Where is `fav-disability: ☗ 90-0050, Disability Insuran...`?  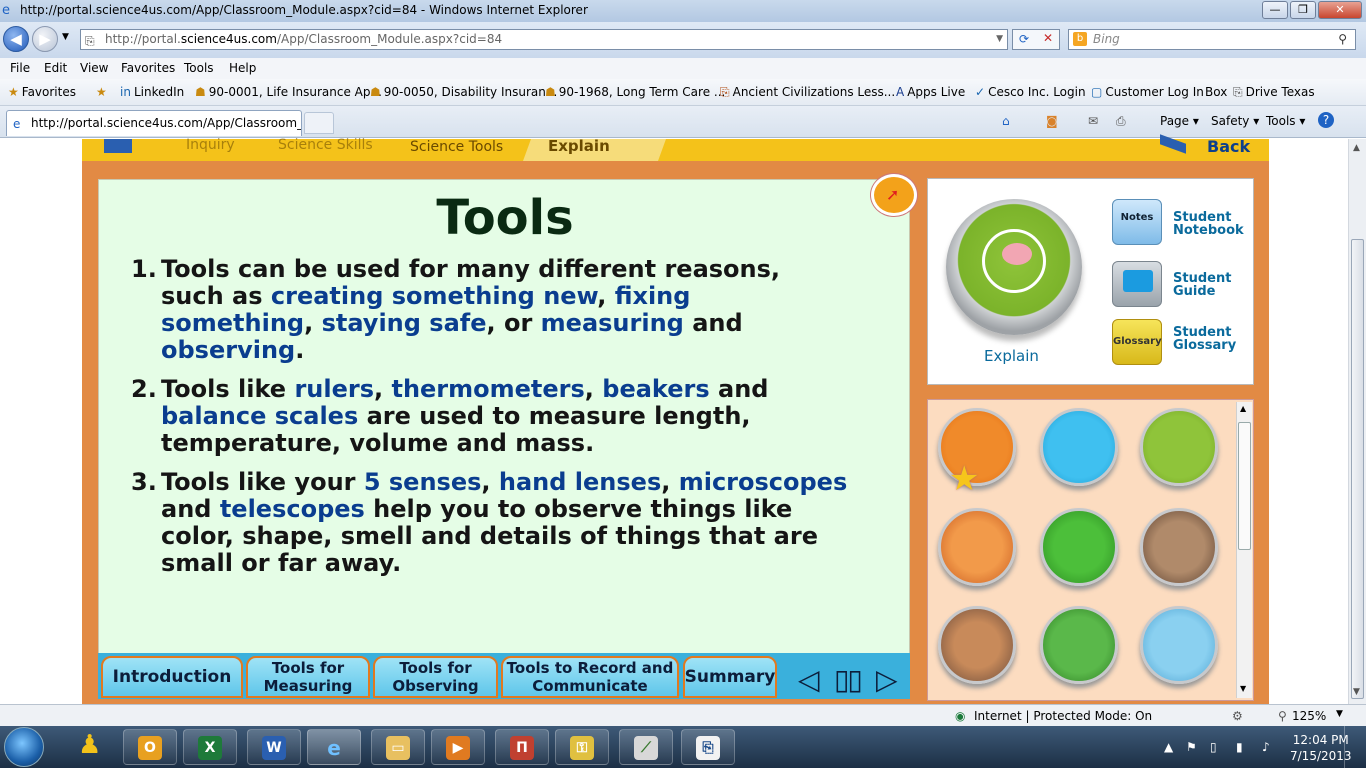 fav-disability: ☗ 90-0050, Disability Insuran... is located at coordinates (463, 92).